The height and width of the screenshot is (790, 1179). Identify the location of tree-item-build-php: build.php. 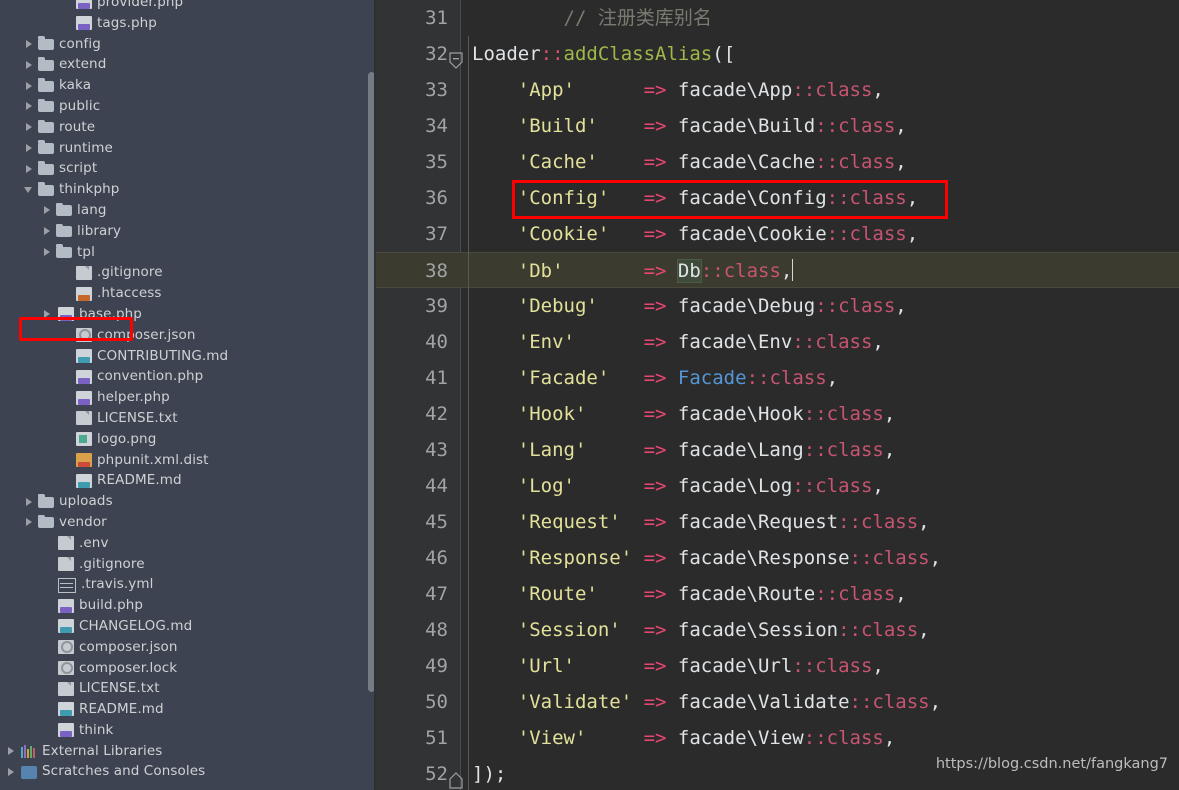
(188, 605).